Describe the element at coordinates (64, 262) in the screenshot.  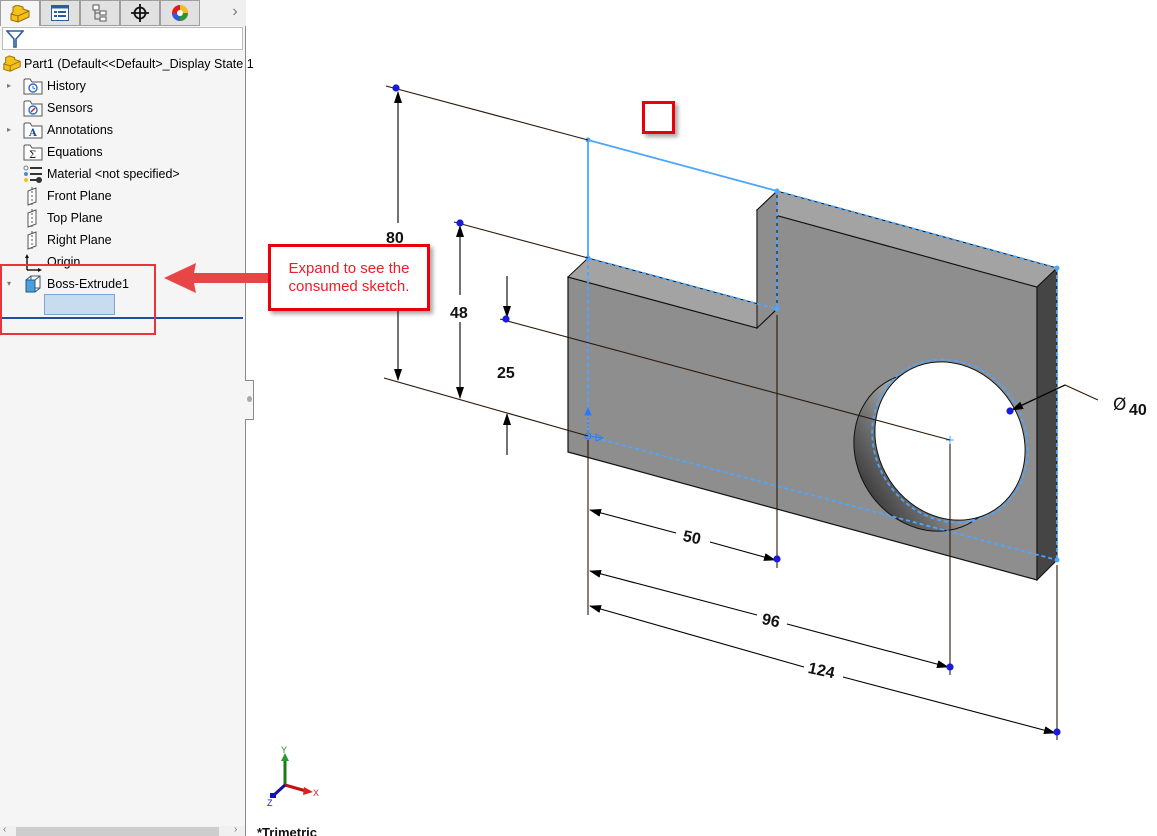
I see `tree-item-label: Origin` at that location.